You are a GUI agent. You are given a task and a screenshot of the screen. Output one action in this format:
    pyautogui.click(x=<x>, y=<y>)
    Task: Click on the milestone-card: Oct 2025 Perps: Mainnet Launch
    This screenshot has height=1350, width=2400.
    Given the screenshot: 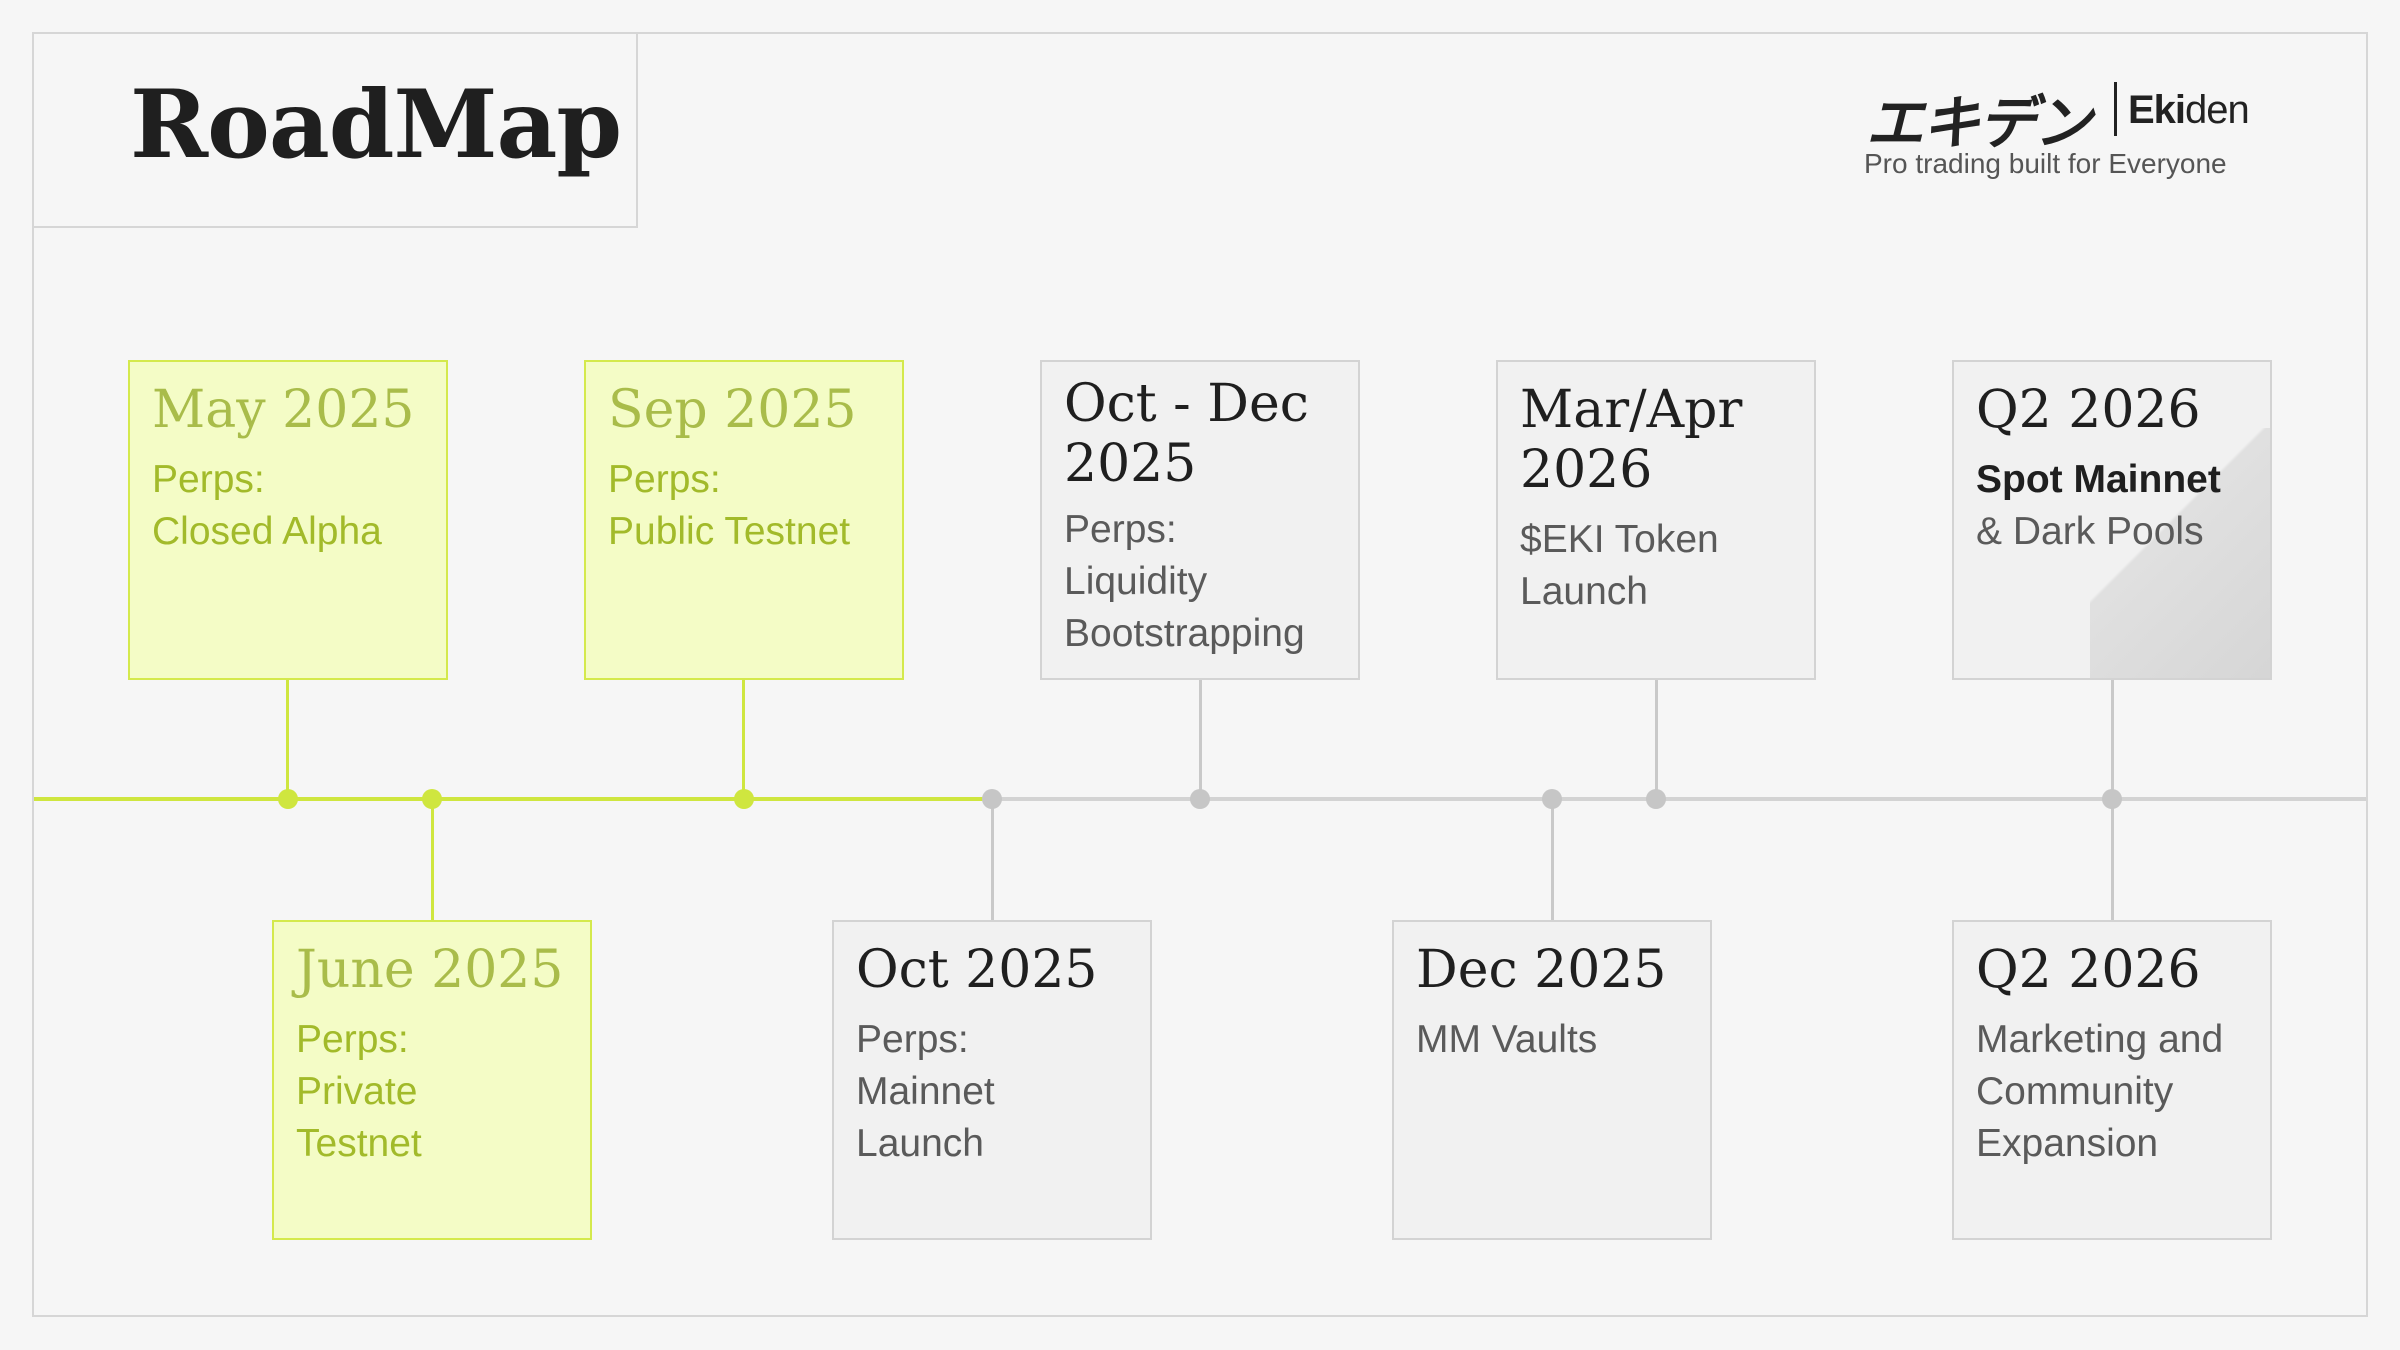 What is the action you would take?
    pyautogui.click(x=992, y=1080)
    